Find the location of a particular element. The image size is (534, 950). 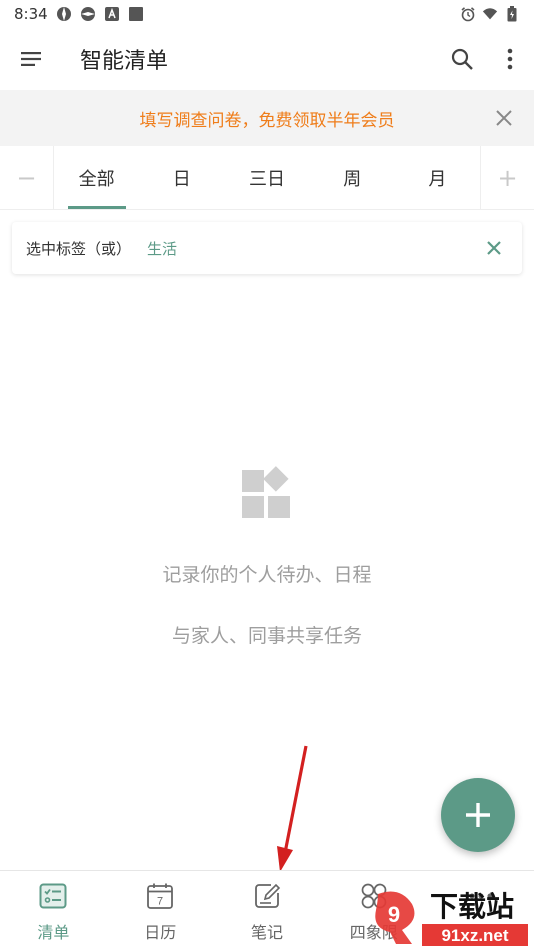

svg-text: 9 is located at coordinates (394, 914).